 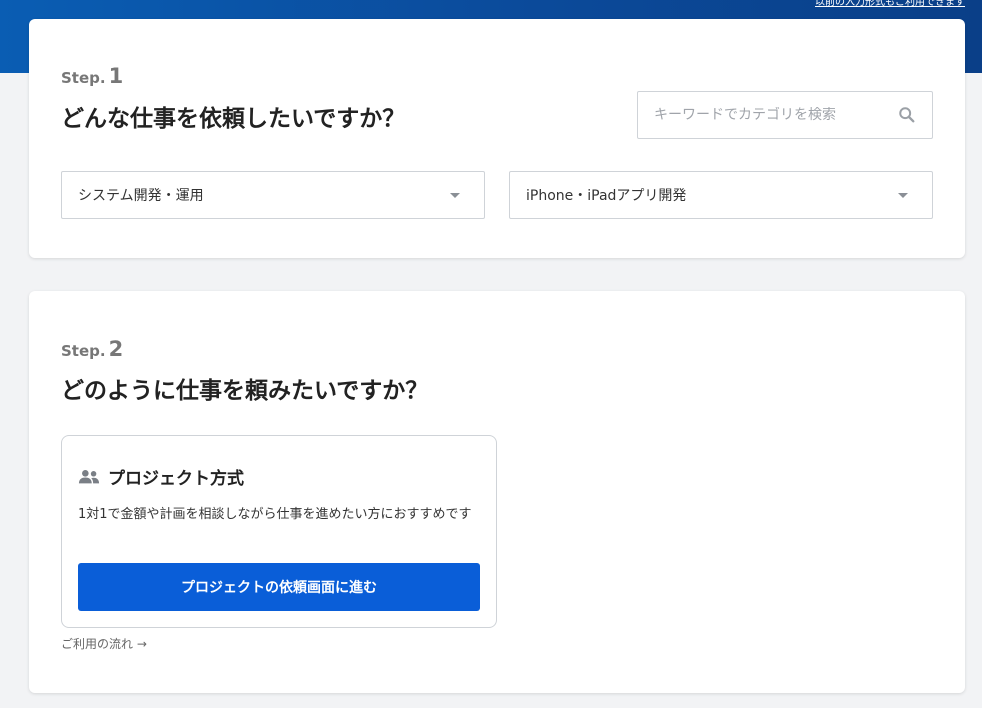 What do you see at coordinates (279, 587) in the screenshot?
I see `project-request-button: プロジェクトの依頼画面に進む` at bounding box center [279, 587].